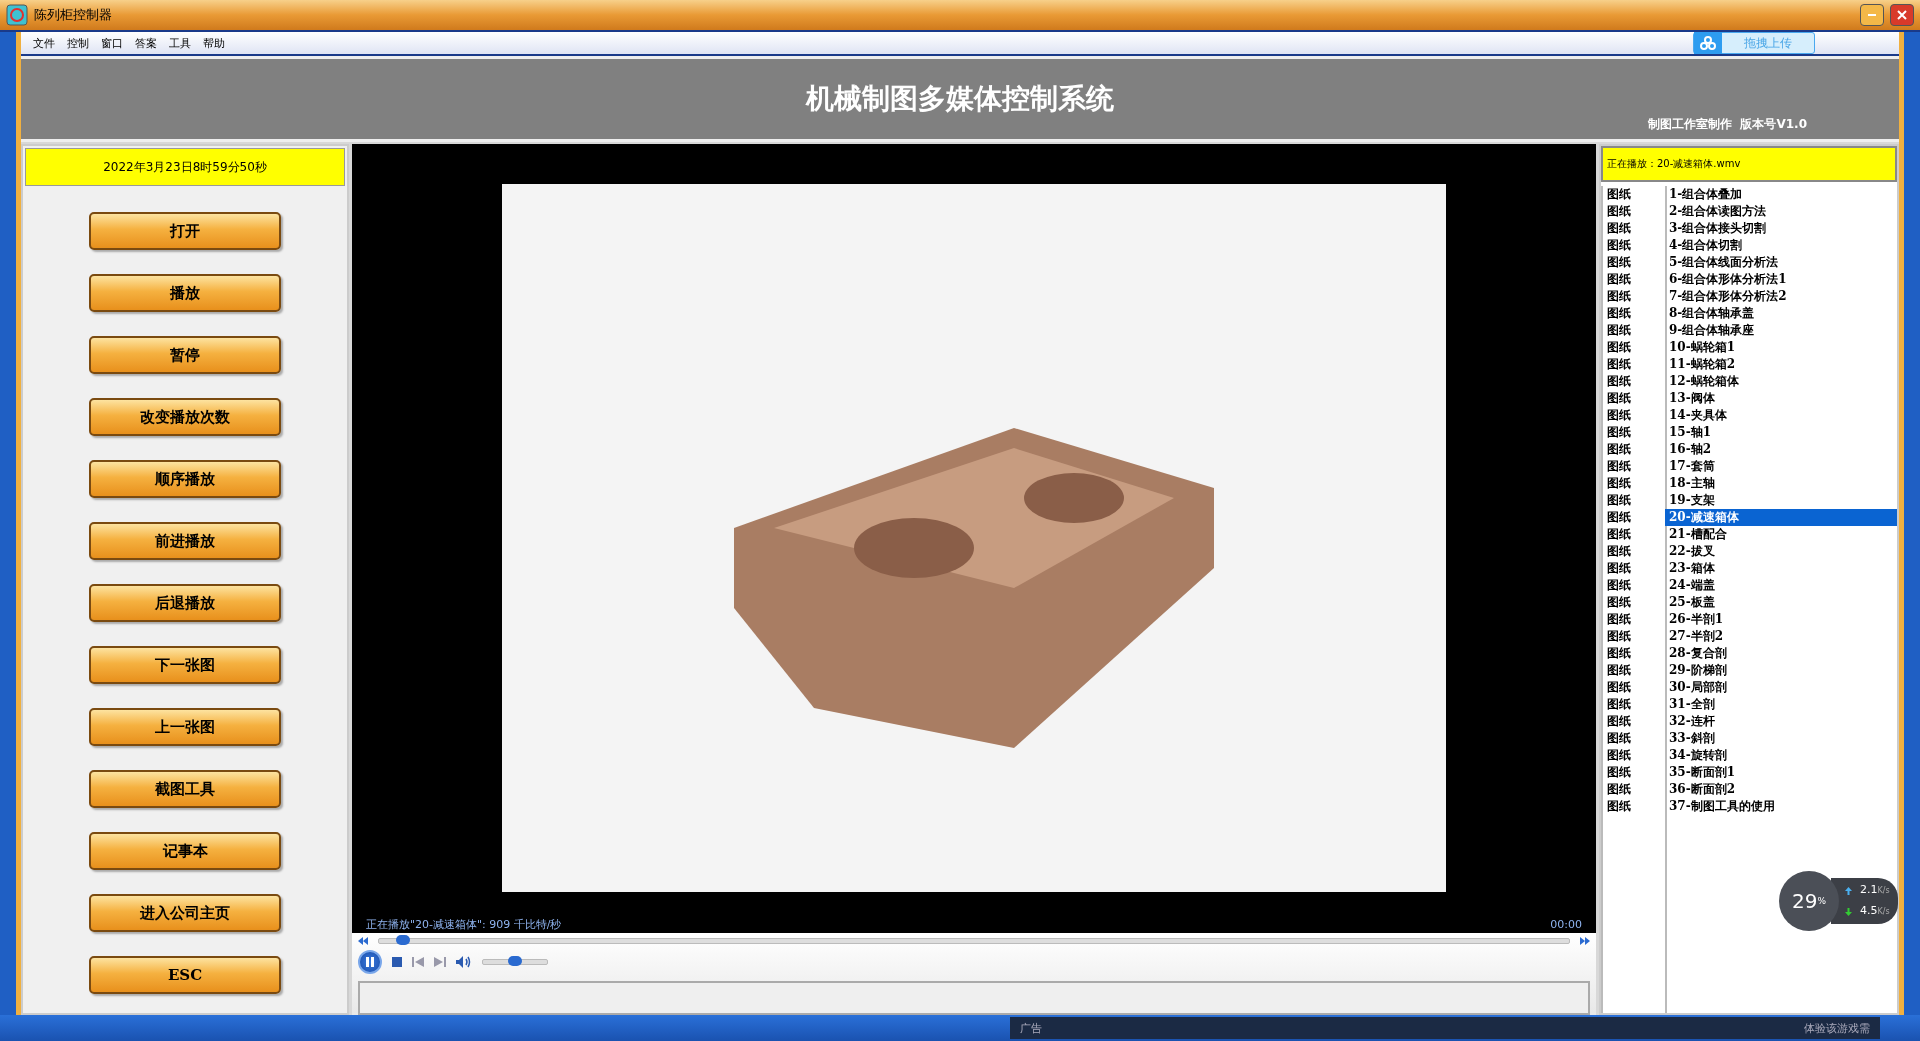 The height and width of the screenshot is (1041, 1920). Describe the element at coordinates (214, 43) in the screenshot. I see `menu-item: 帮助` at that location.